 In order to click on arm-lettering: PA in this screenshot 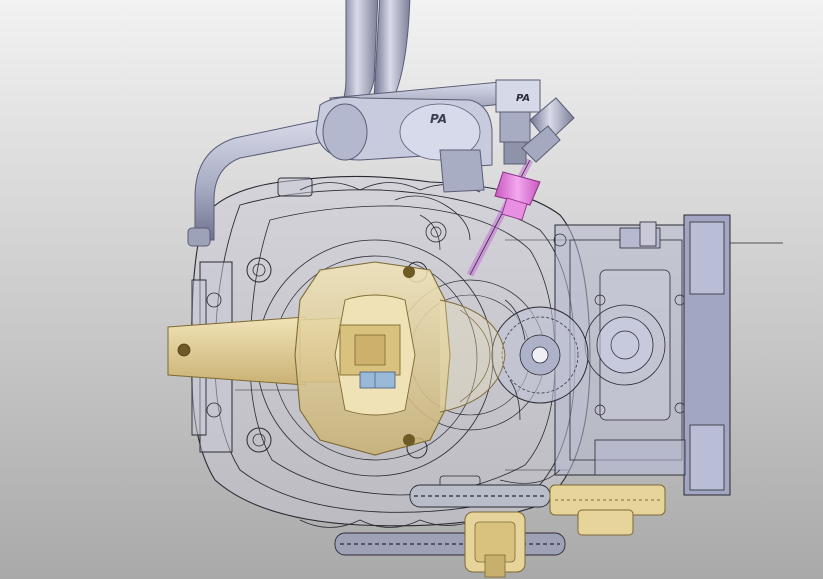, I will do `click(438, 119)`.